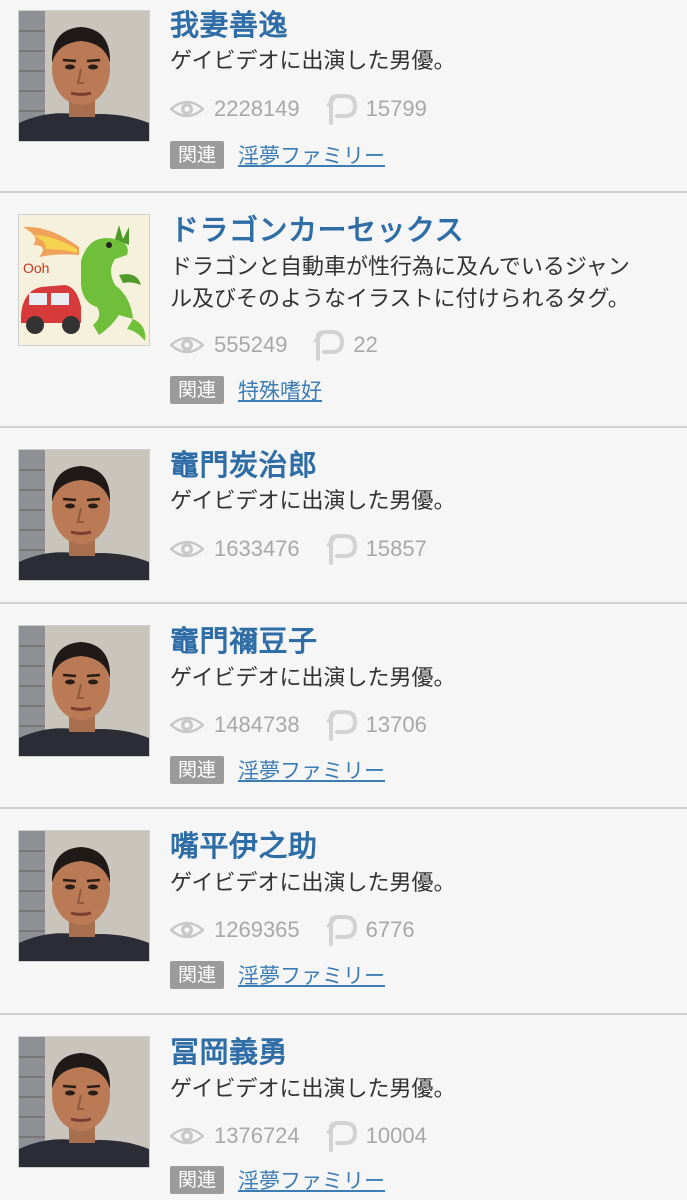  I want to click on stats-row: 1633476 15857, so click(298, 549).